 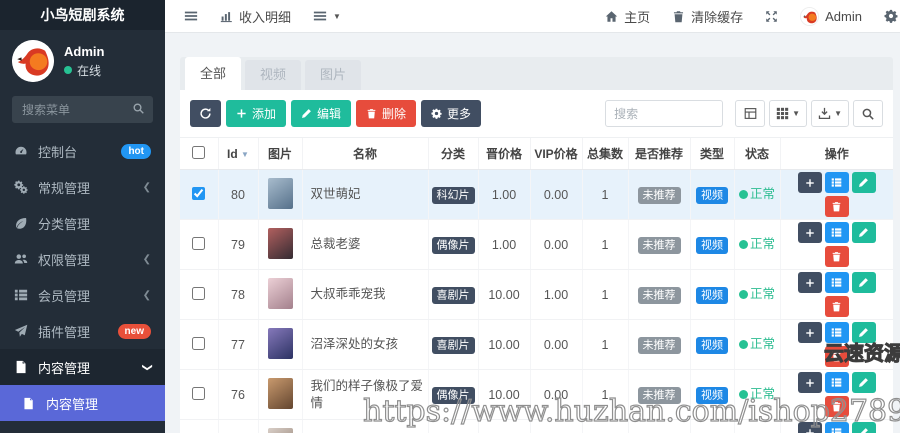 I want to click on column-header-晋价格: 晋价格, so click(x=503, y=153).